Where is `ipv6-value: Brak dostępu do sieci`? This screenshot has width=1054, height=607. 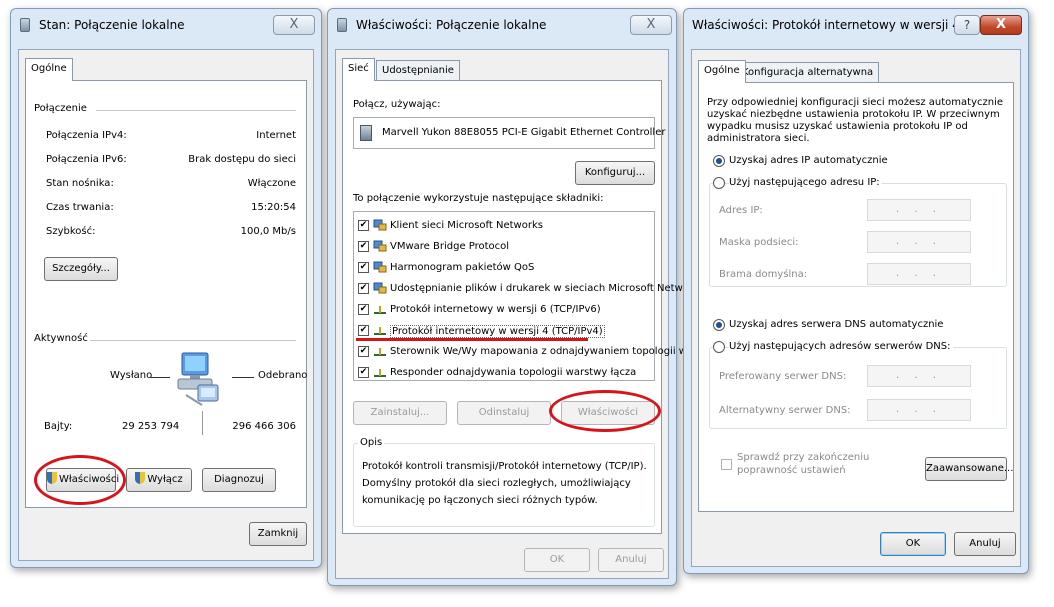 ipv6-value: Brak dostępu do sieci is located at coordinates (242, 159).